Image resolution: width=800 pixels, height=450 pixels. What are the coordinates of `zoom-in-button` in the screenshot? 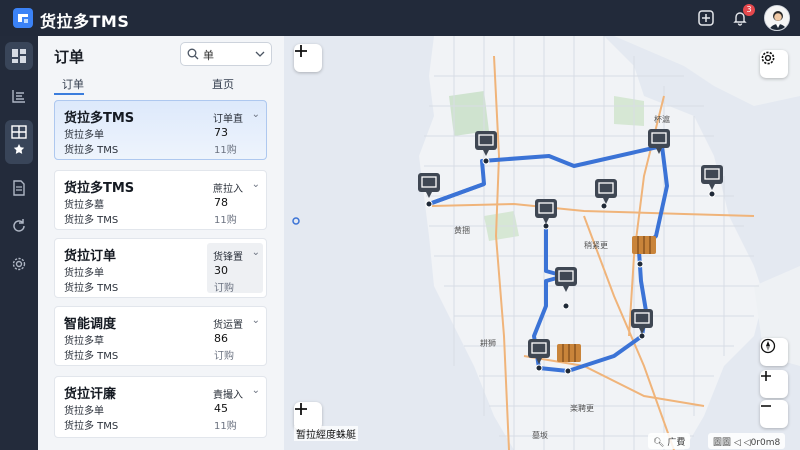 It's located at (774, 384).